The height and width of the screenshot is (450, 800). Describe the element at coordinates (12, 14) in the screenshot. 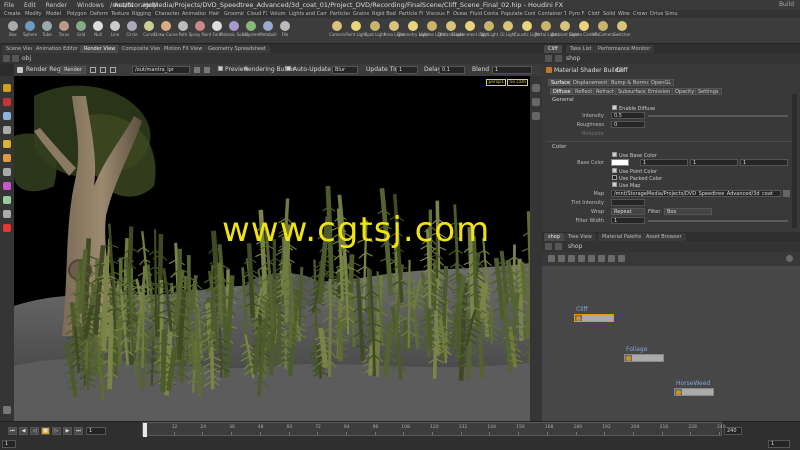

I see `shelf-tab-create: Create` at that location.